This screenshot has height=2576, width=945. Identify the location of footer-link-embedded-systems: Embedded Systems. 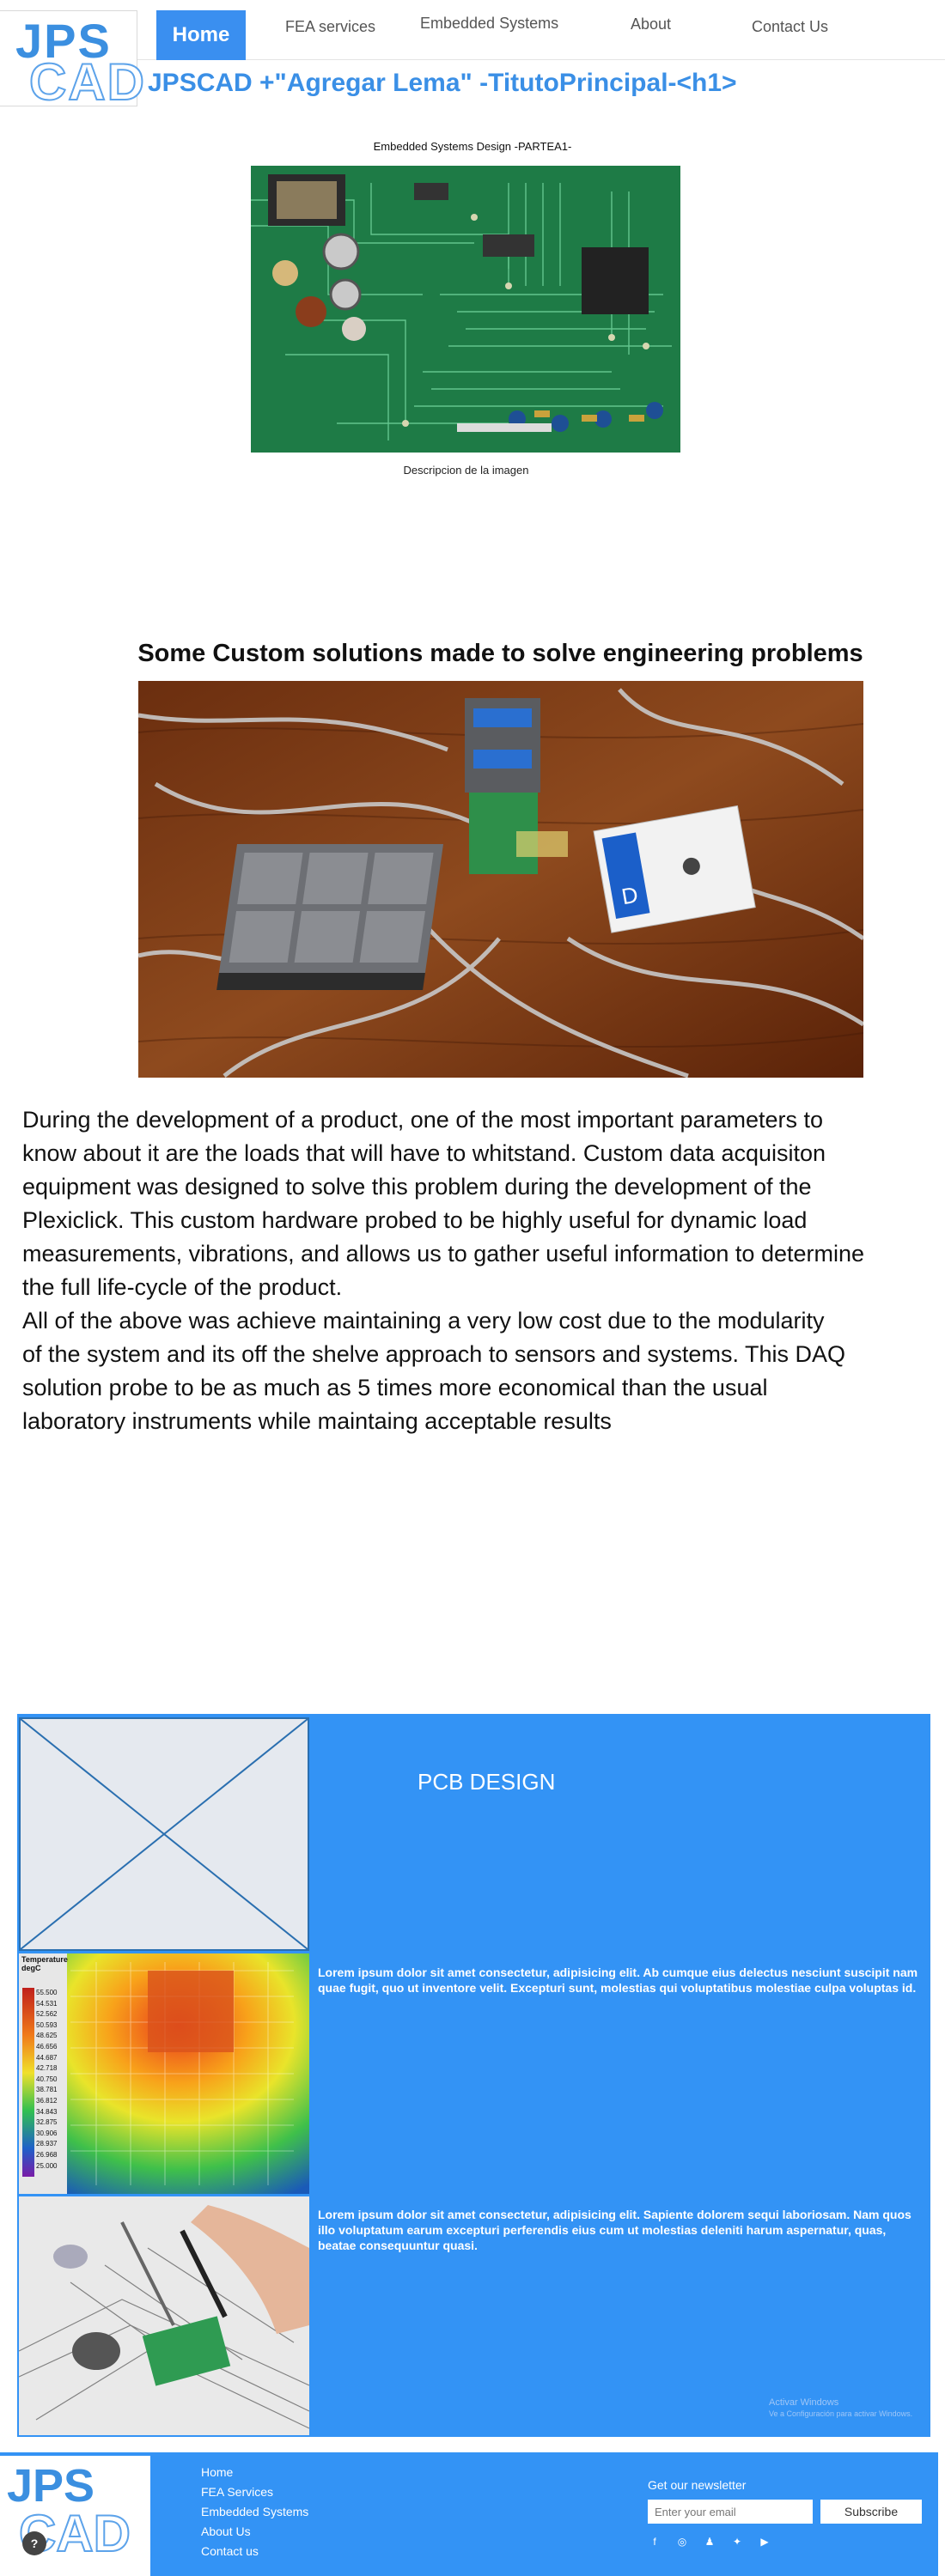
(254, 2512).